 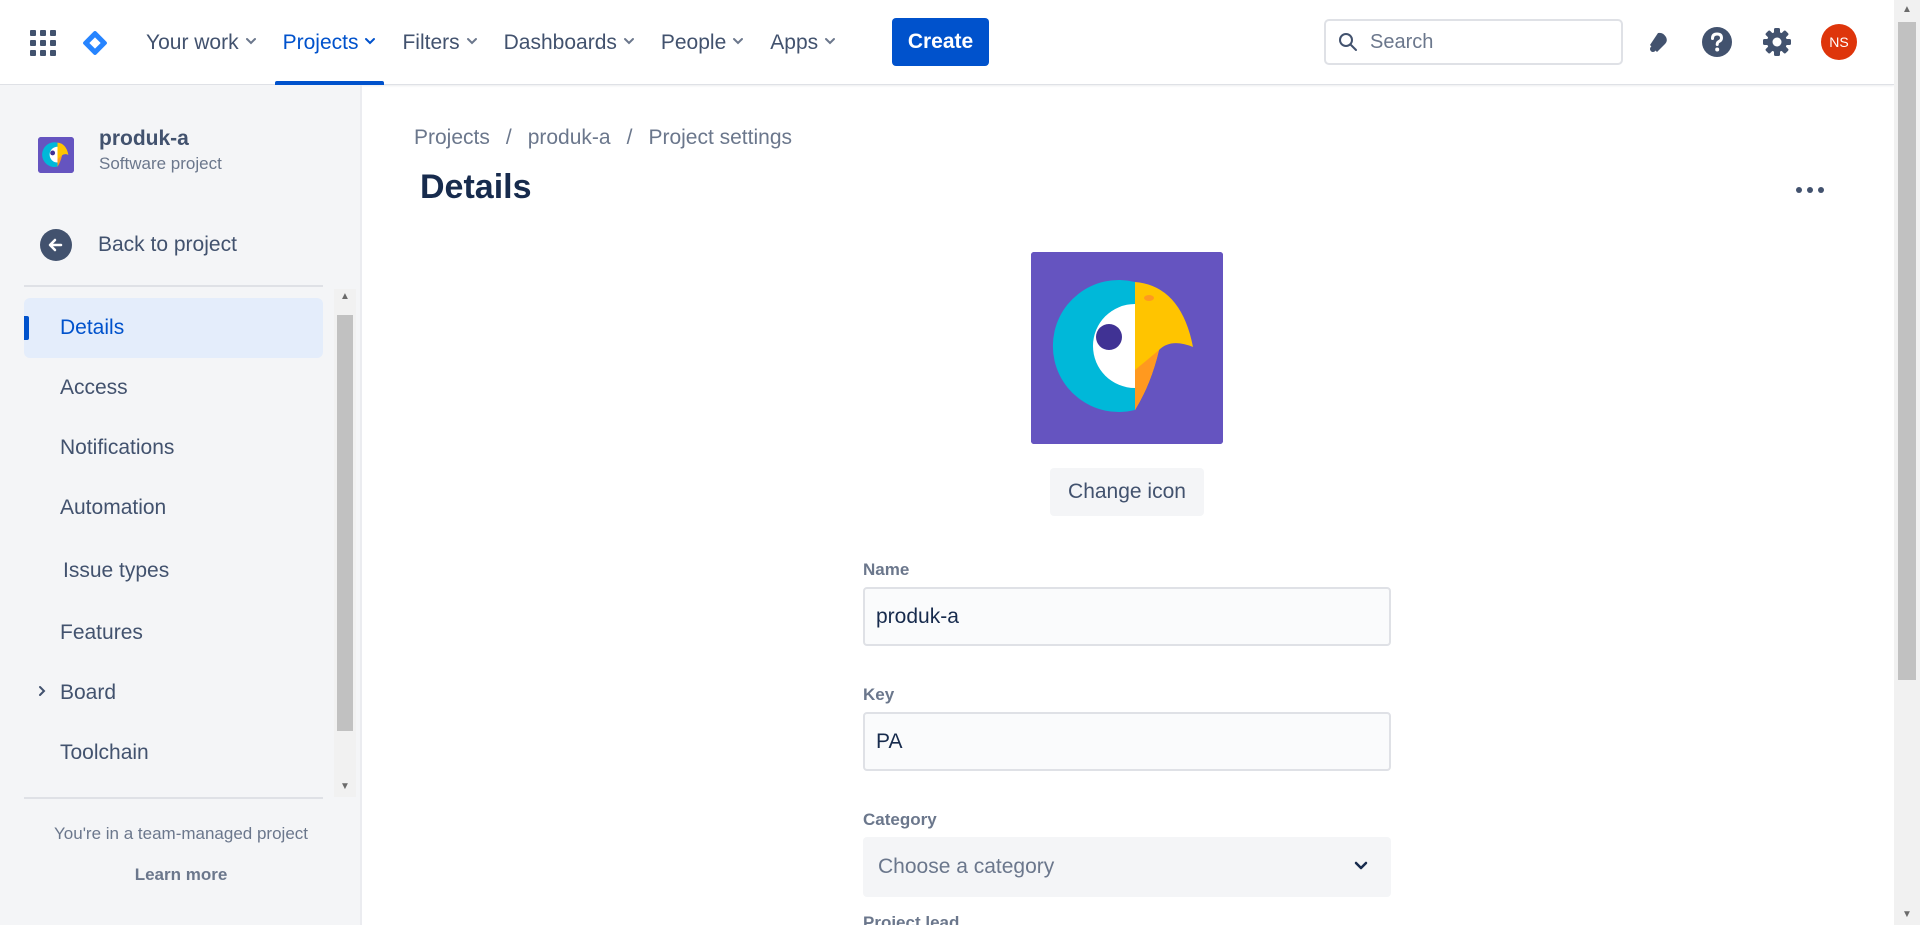 I want to click on search-box, so click(x=1473, y=42).